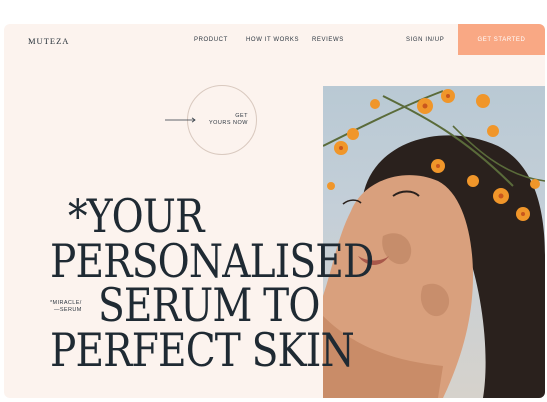 This screenshot has height=402, width=547. What do you see at coordinates (209, 305) in the screenshot?
I see `headline-line-3: SERUM TO` at bounding box center [209, 305].